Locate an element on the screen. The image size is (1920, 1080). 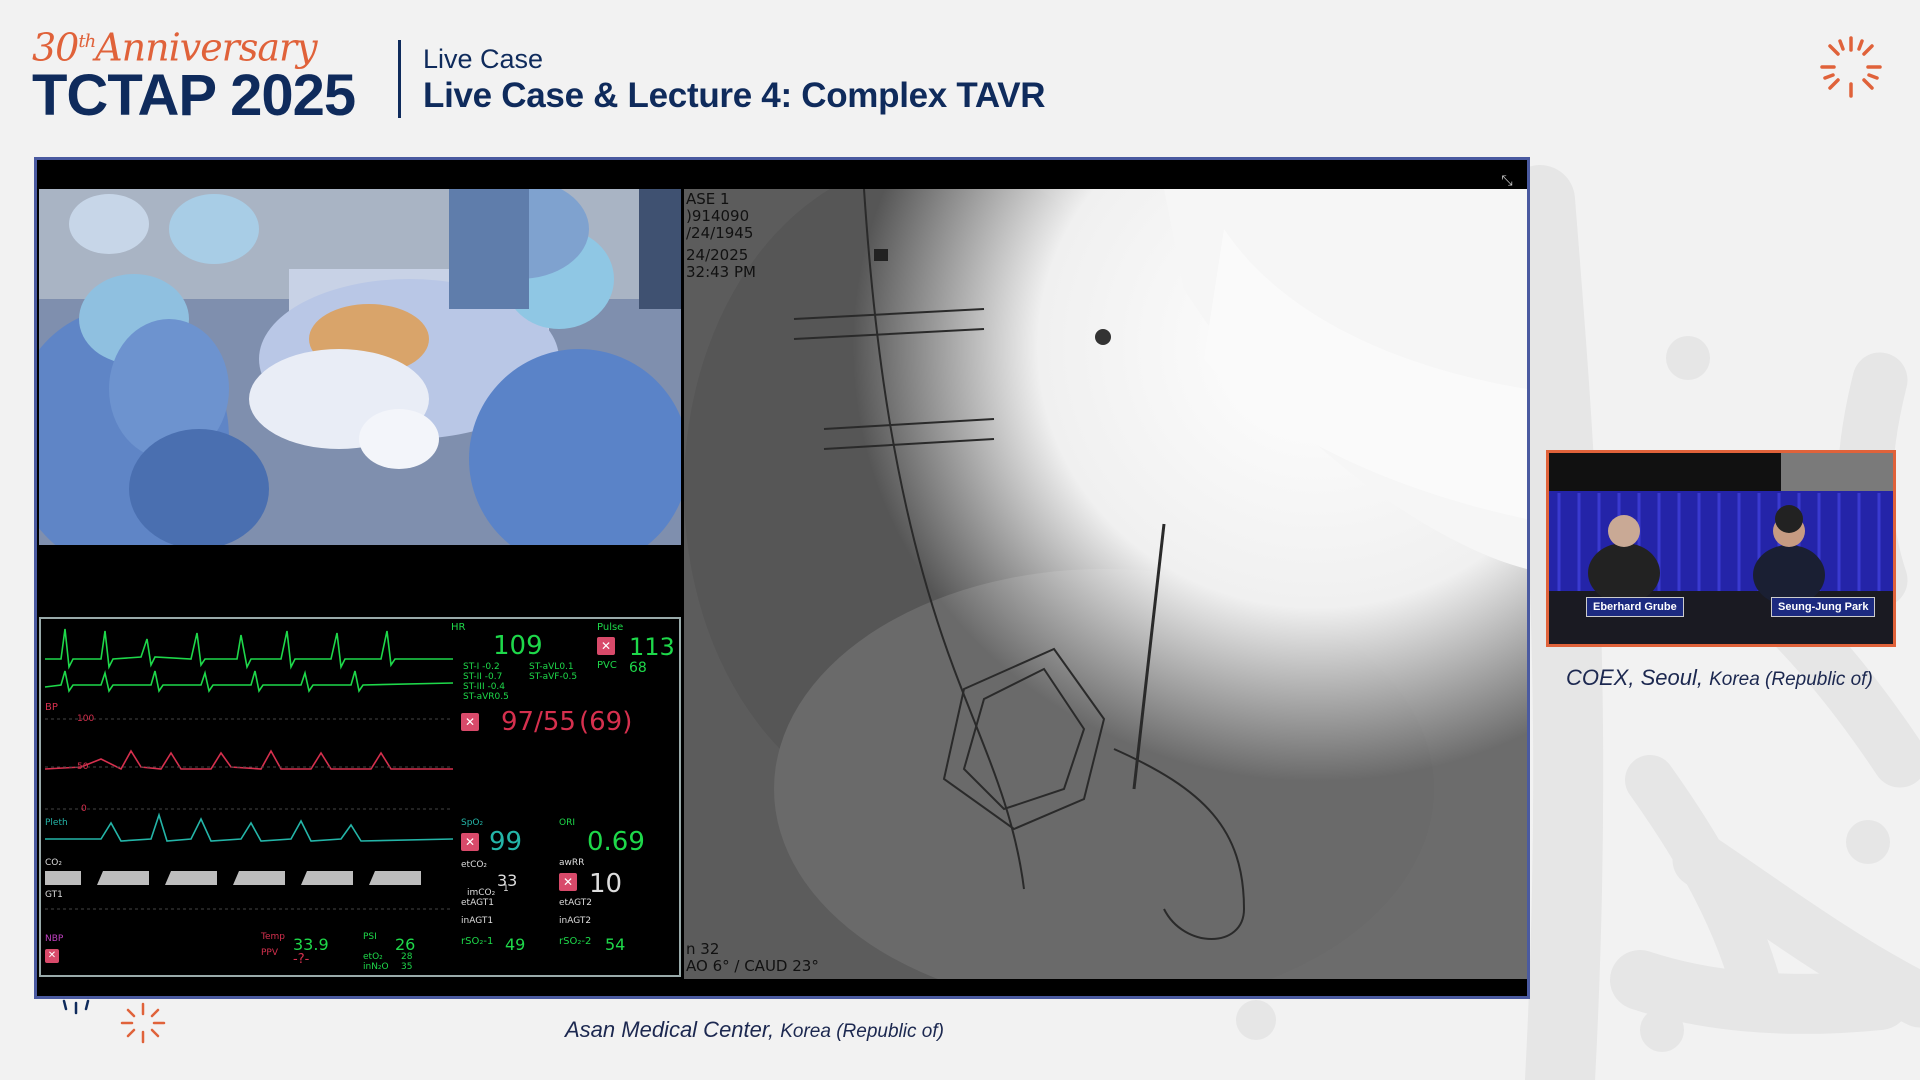
operating-room-camera is located at coordinates (360, 367).